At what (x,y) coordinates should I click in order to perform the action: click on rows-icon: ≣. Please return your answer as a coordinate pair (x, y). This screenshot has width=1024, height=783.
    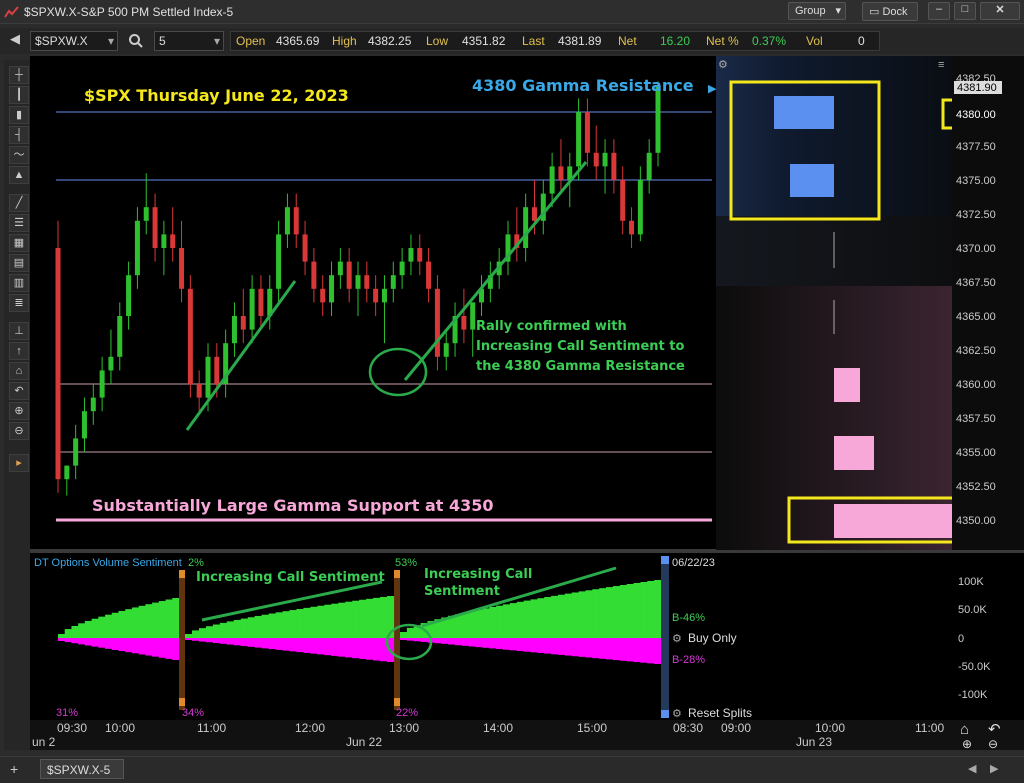
    Looking at the image, I should click on (19, 303).